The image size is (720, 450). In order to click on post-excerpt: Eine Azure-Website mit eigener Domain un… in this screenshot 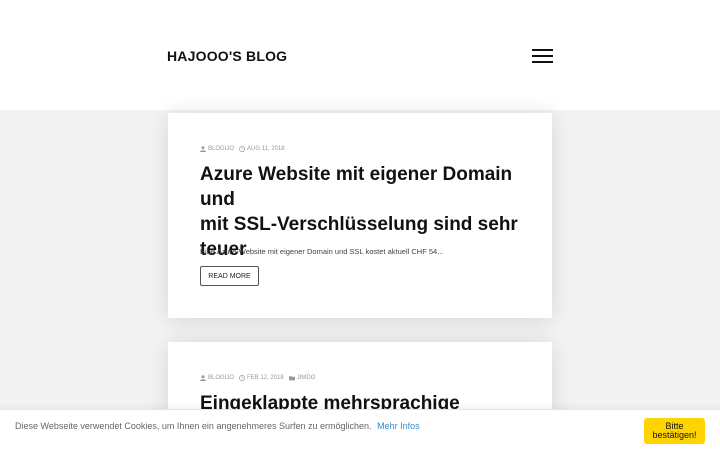, I will do `click(322, 251)`.